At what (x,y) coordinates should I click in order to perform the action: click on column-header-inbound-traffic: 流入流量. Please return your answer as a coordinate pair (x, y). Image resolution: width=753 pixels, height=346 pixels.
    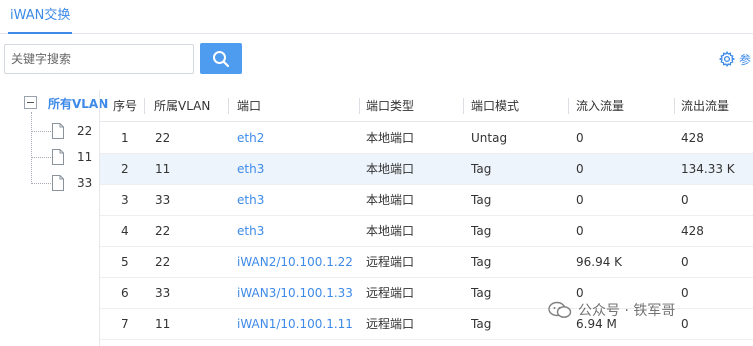
    Looking at the image, I should click on (600, 106).